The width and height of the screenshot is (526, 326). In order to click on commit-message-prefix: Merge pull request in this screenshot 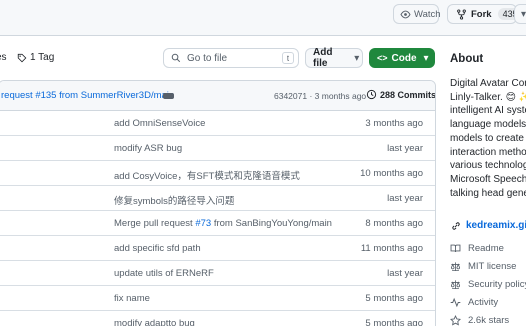, I will do `click(155, 223)`.